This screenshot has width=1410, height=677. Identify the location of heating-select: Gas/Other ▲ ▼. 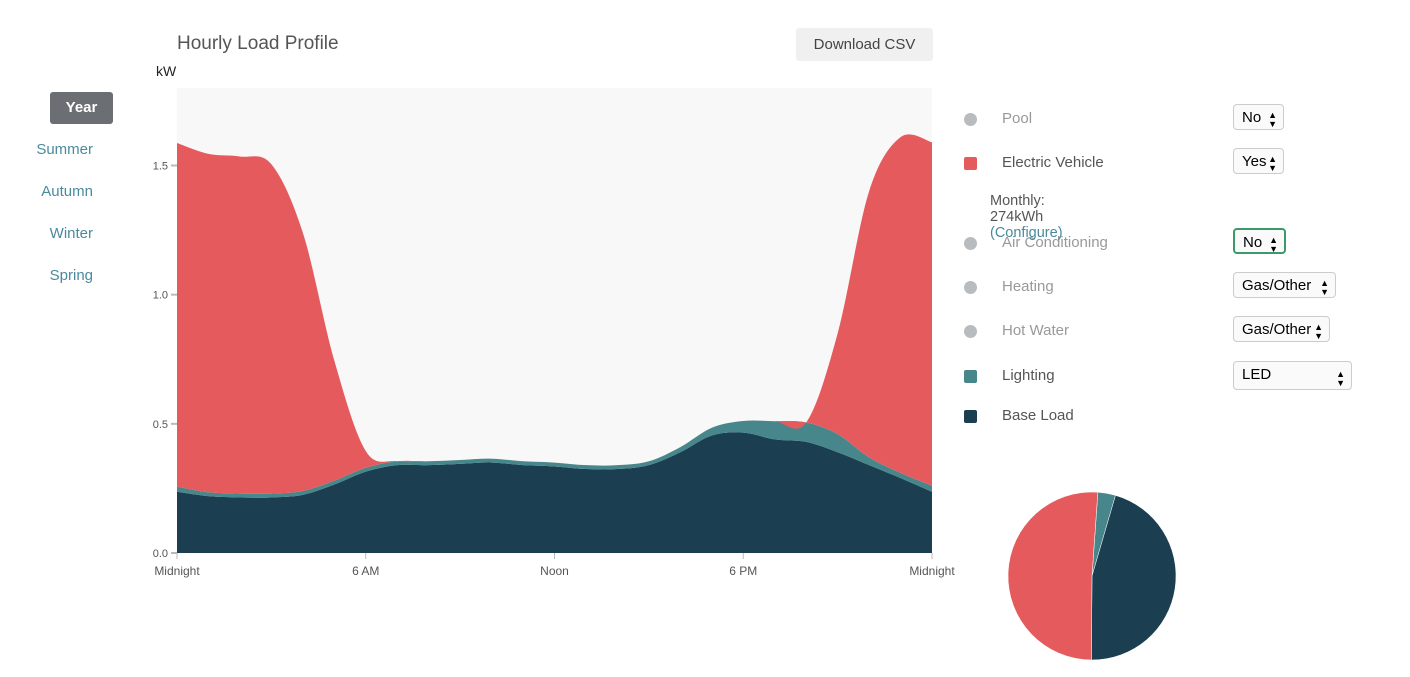
(1284, 285).